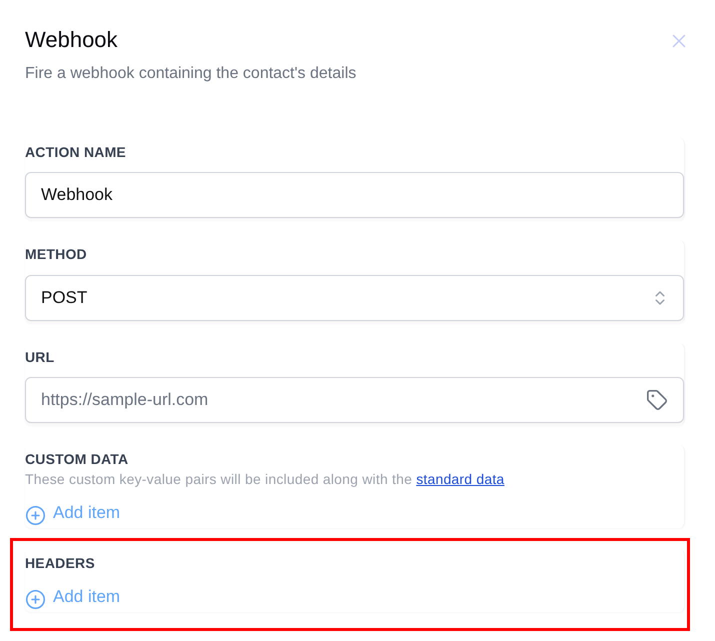  What do you see at coordinates (657, 400) in the screenshot?
I see `tag-icon` at bounding box center [657, 400].